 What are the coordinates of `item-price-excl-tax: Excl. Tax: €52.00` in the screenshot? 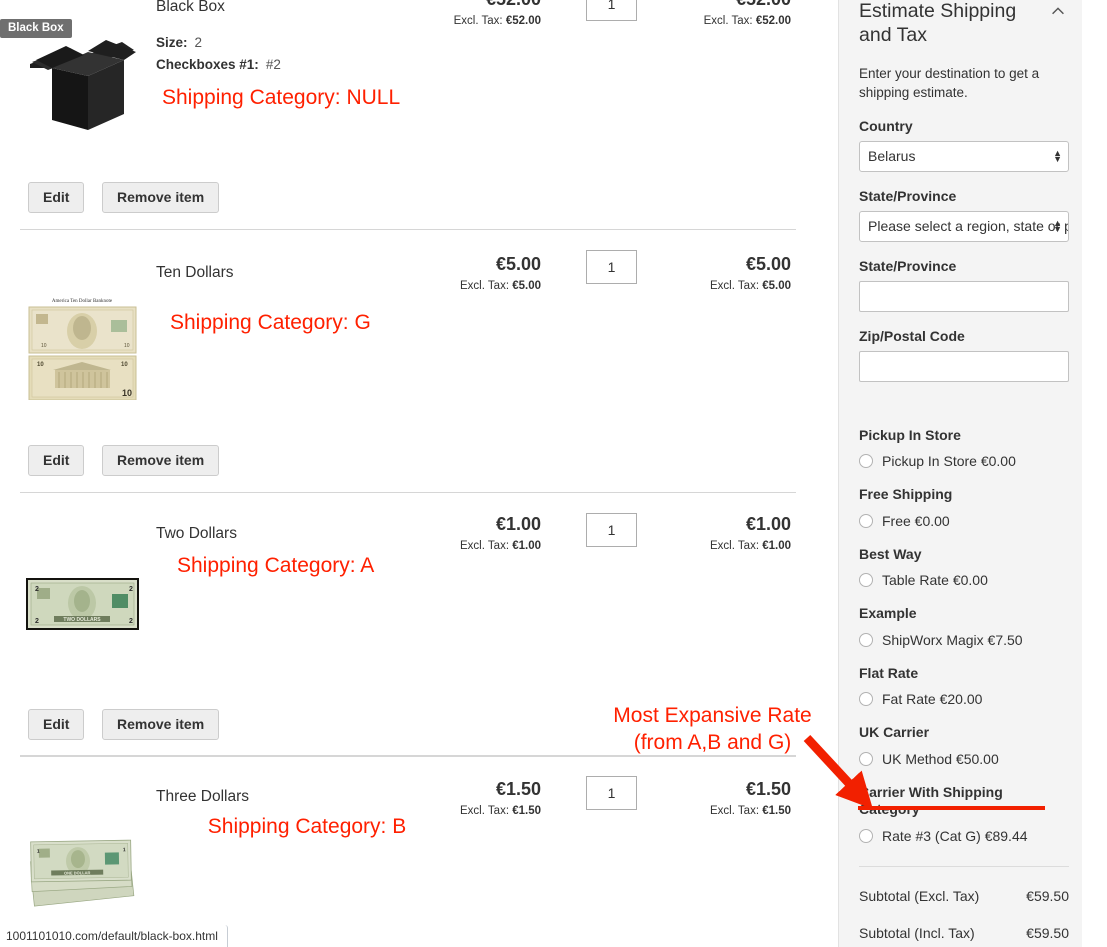 It's located at (470, 21).